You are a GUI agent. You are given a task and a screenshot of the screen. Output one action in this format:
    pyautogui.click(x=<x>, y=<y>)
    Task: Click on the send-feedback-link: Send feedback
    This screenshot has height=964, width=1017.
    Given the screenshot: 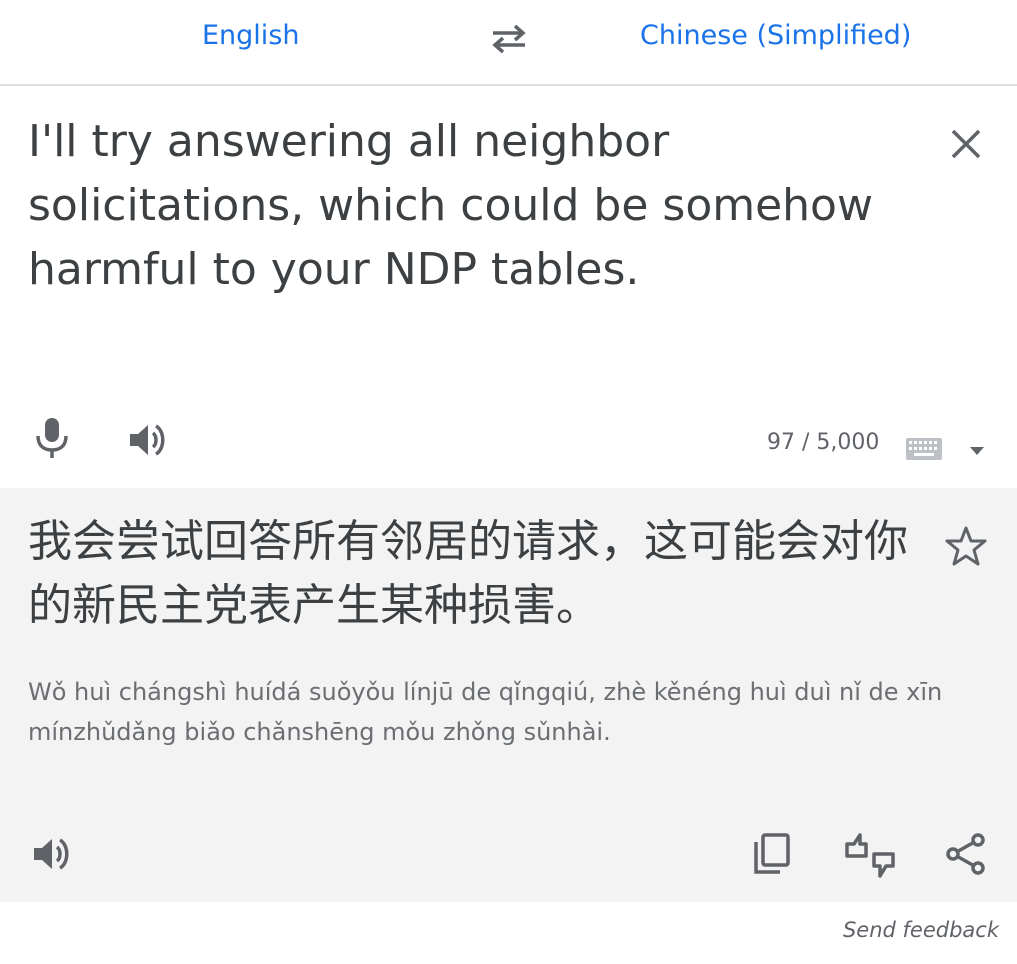 What is the action you would take?
    pyautogui.click(x=921, y=930)
    